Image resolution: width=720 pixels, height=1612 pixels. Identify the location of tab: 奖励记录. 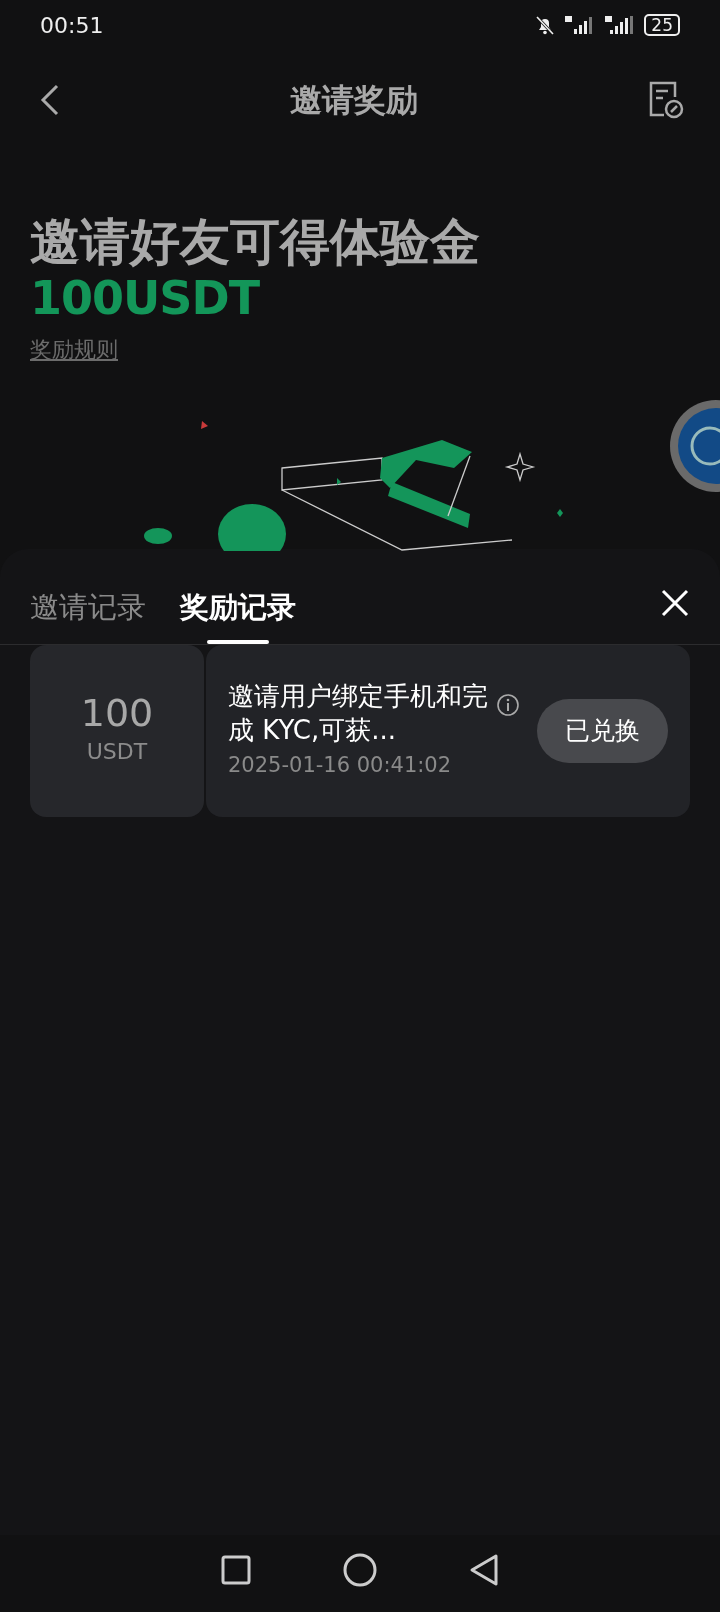
(238, 615).